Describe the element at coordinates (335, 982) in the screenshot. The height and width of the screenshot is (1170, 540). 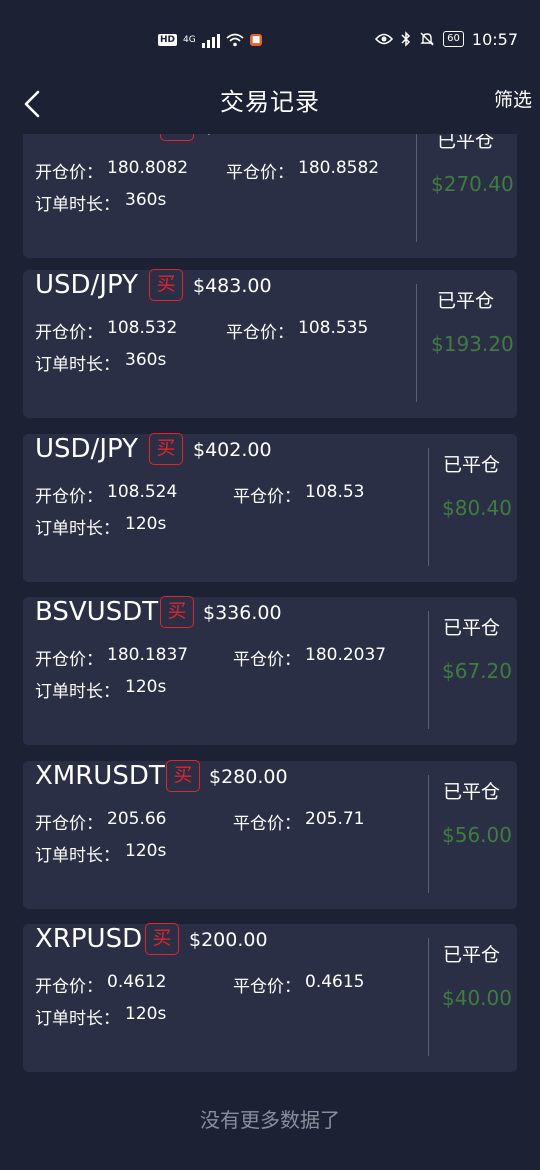
I see `close-price-value: 0.4615` at that location.